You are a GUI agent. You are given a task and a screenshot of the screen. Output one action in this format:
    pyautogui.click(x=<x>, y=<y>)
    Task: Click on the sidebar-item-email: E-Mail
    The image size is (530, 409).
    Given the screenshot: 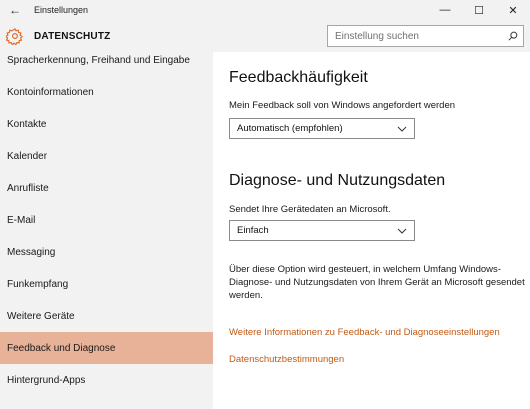 What is the action you would take?
    pyautogui.click(x=106, y=220)
    